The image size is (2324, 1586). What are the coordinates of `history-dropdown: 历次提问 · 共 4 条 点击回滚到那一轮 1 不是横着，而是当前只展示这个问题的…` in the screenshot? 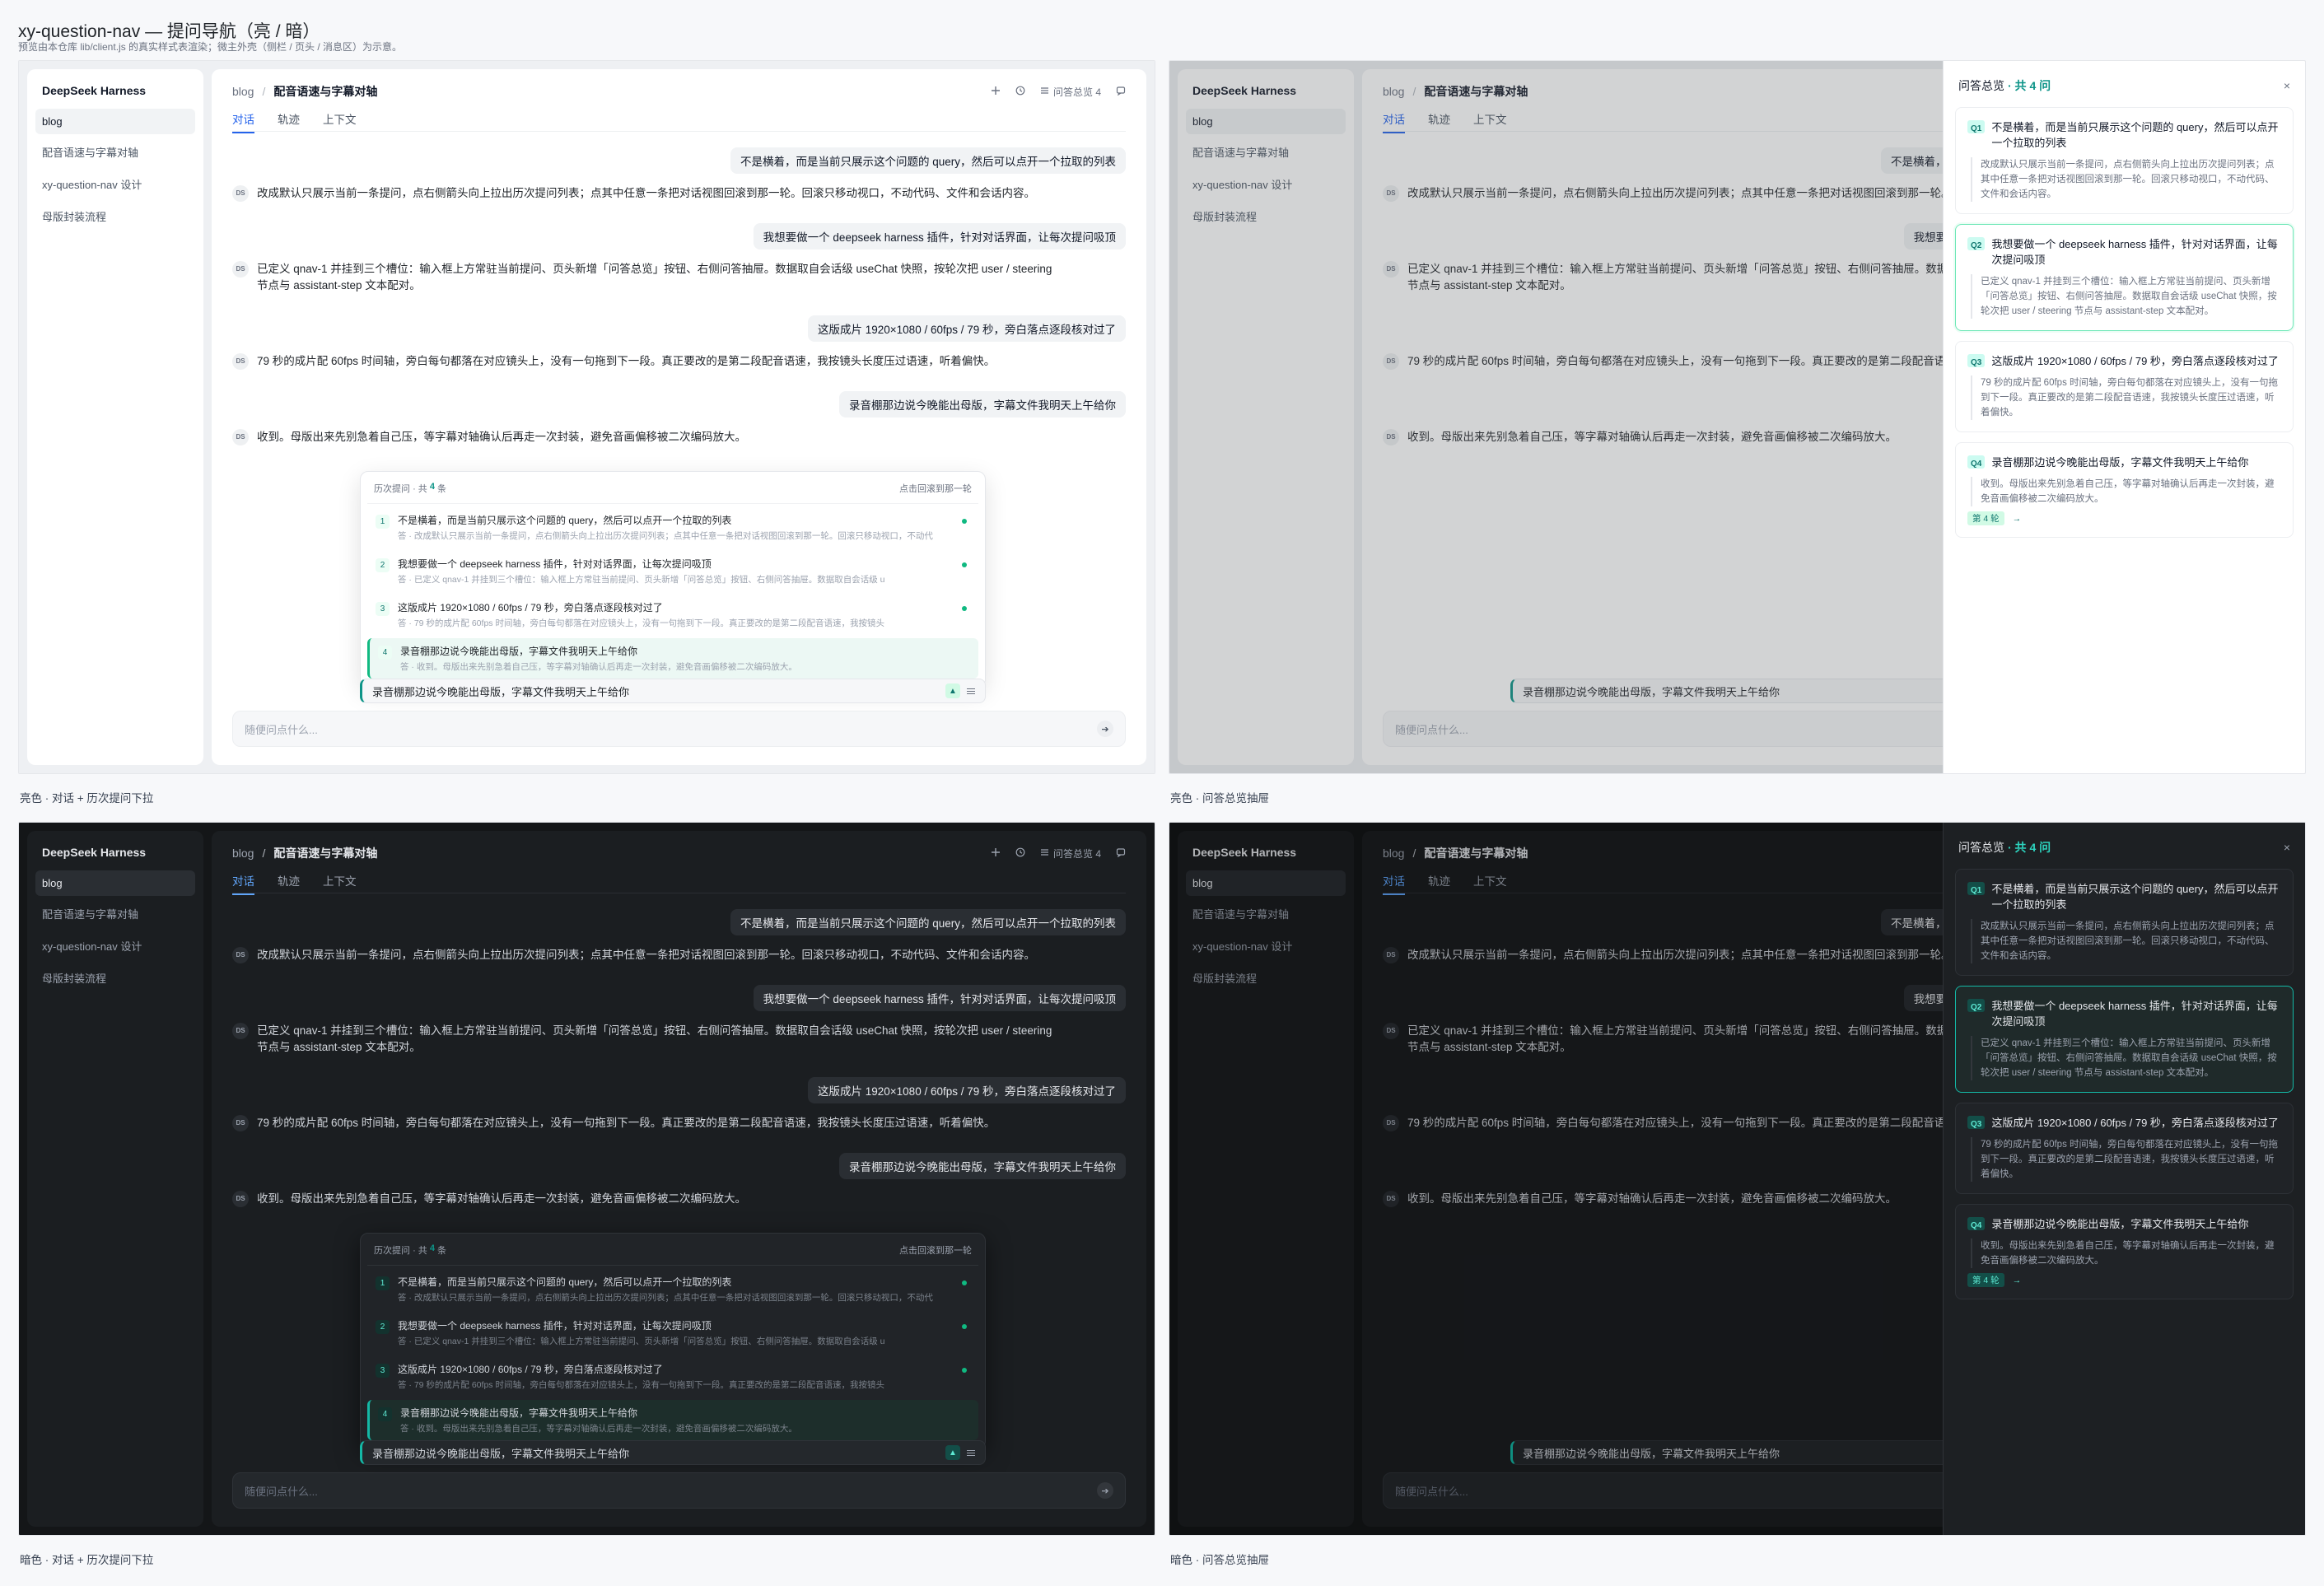 It's located at (673, 1341).